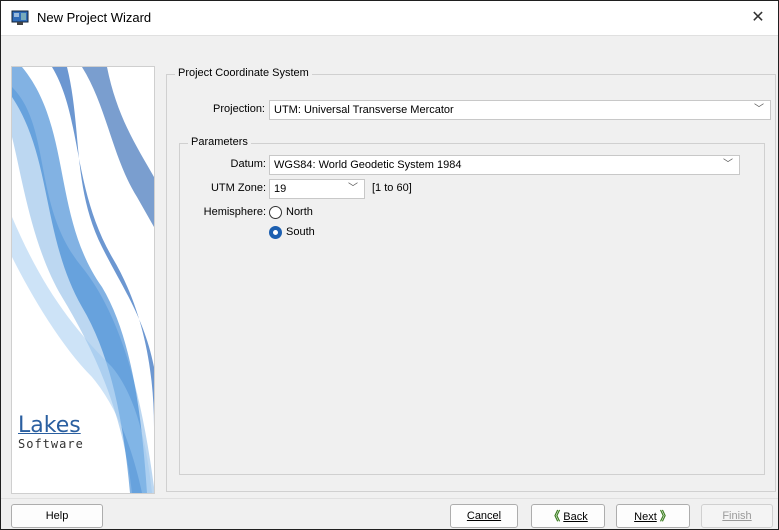 The width and height of the screenshot is (779, 530). Describe the element at coordinates (219, 142) in the screenshot. I see `parameters-group-title: Parameters` at that location.